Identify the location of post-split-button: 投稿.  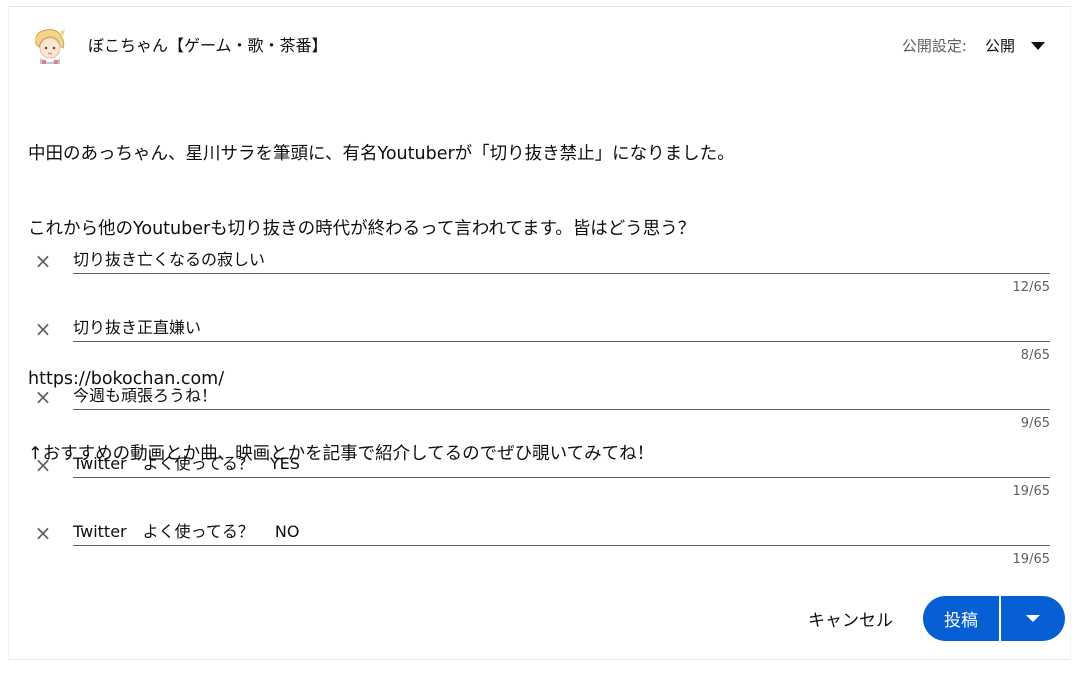
(994, 618).